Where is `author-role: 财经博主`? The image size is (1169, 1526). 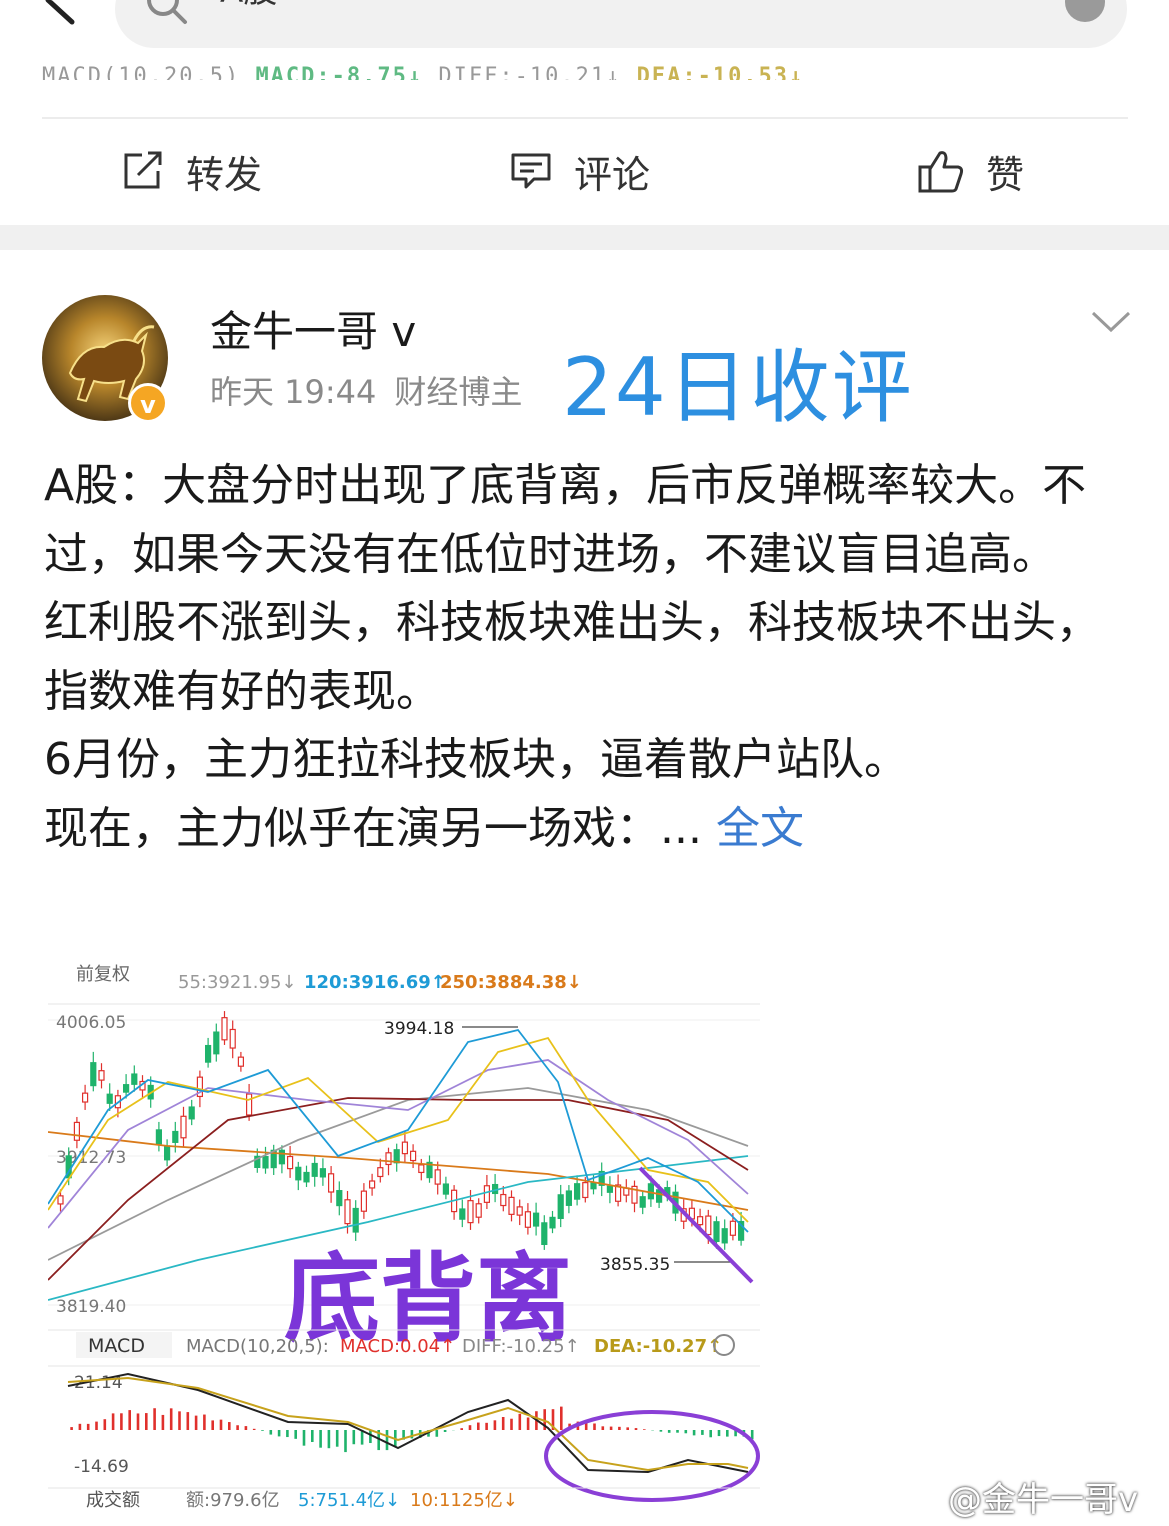 author-role: 财经博主 is located at coordinates (458, 392).